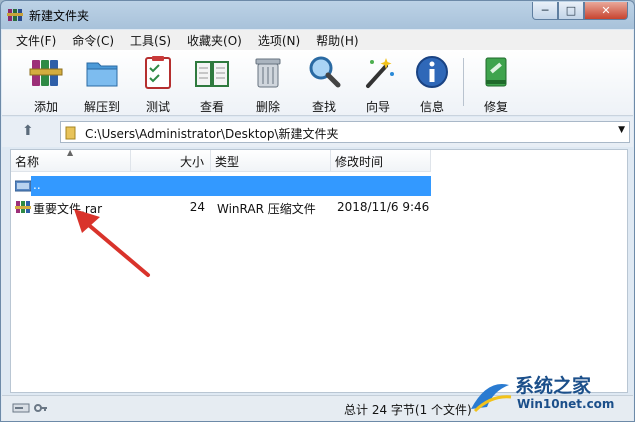  What do you see at coordinates (606, 11) in the screenshot?
I see `close-button: ✕` at bounding box center [606, 11].